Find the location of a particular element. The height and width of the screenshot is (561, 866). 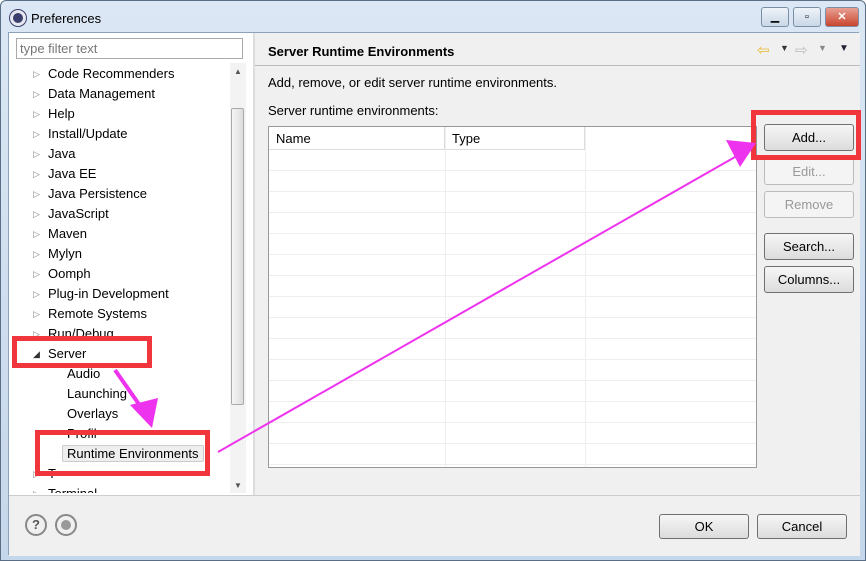

tree-item: ▷ Maven is located at coordinates (60, 234).